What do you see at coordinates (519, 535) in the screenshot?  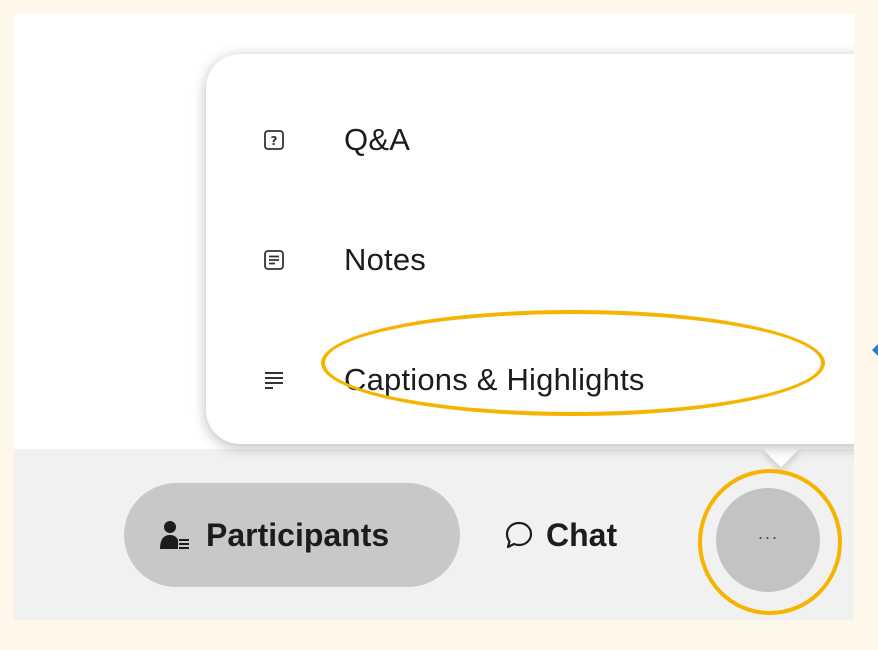 I see `chat-bubble-icon` at bounding box center [519, 535].